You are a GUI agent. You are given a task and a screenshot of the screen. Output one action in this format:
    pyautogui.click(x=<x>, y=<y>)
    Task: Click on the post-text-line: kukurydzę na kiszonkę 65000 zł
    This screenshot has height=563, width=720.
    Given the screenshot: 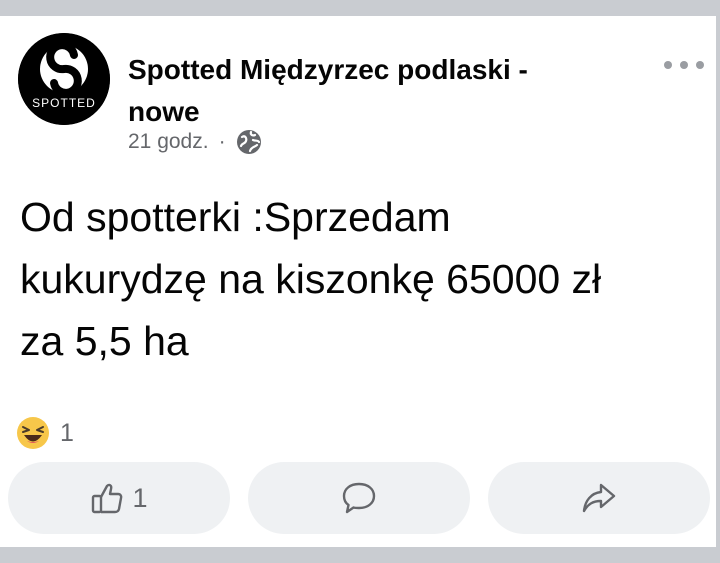 What is the action you would take?
    pyautogui.click(x=311, y=279)
    